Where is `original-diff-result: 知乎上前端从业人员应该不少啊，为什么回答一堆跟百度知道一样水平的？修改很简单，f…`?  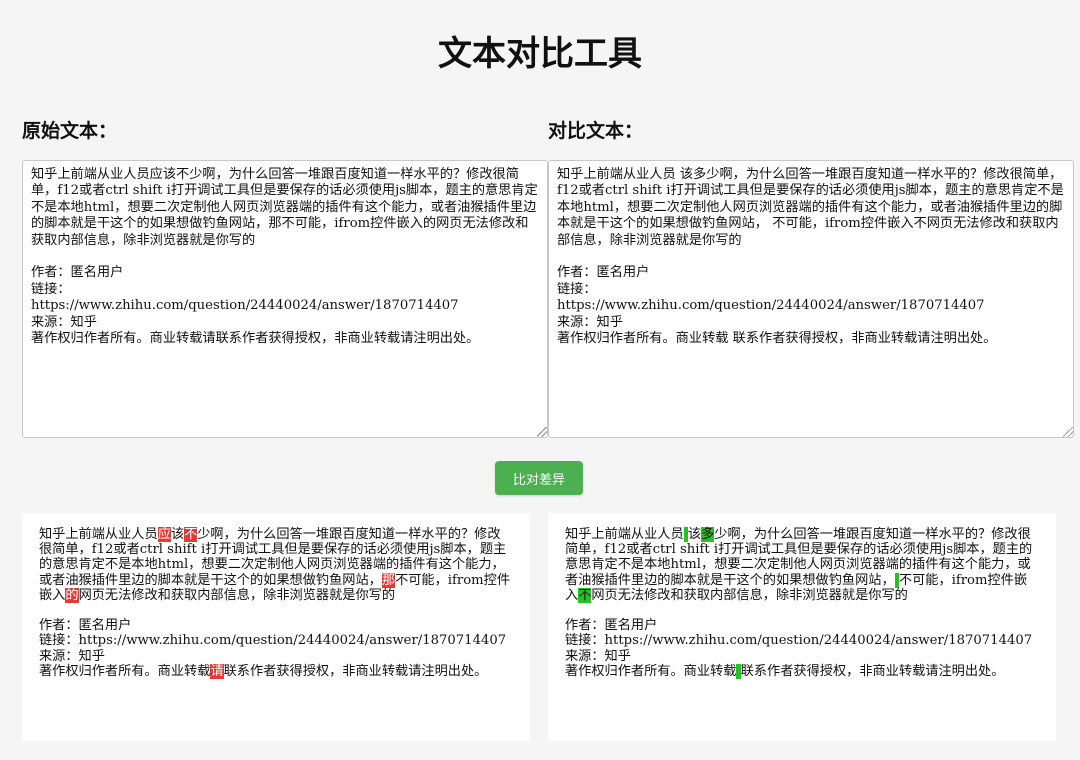 original-diff-result: 知乎上前端从业人员应该不少啊，为什么回答一堆跟百度知道一样水平的？修改很简单，f… is located at coordinates (276, 627).